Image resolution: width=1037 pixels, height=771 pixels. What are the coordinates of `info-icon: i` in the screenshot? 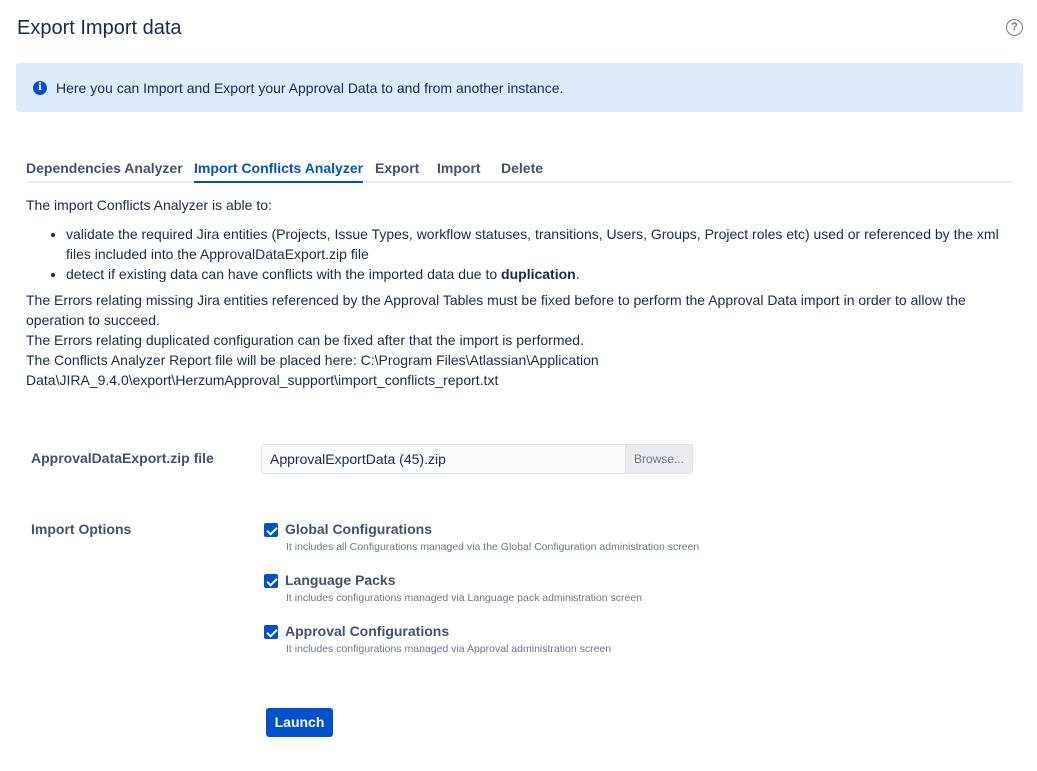 It's located at (40, 88).